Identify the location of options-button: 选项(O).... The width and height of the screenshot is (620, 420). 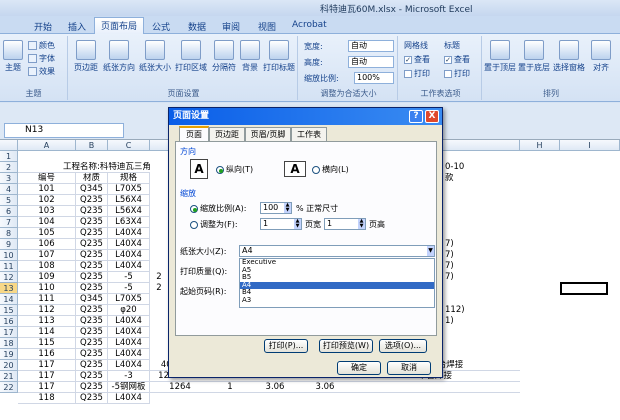
(403, 346).